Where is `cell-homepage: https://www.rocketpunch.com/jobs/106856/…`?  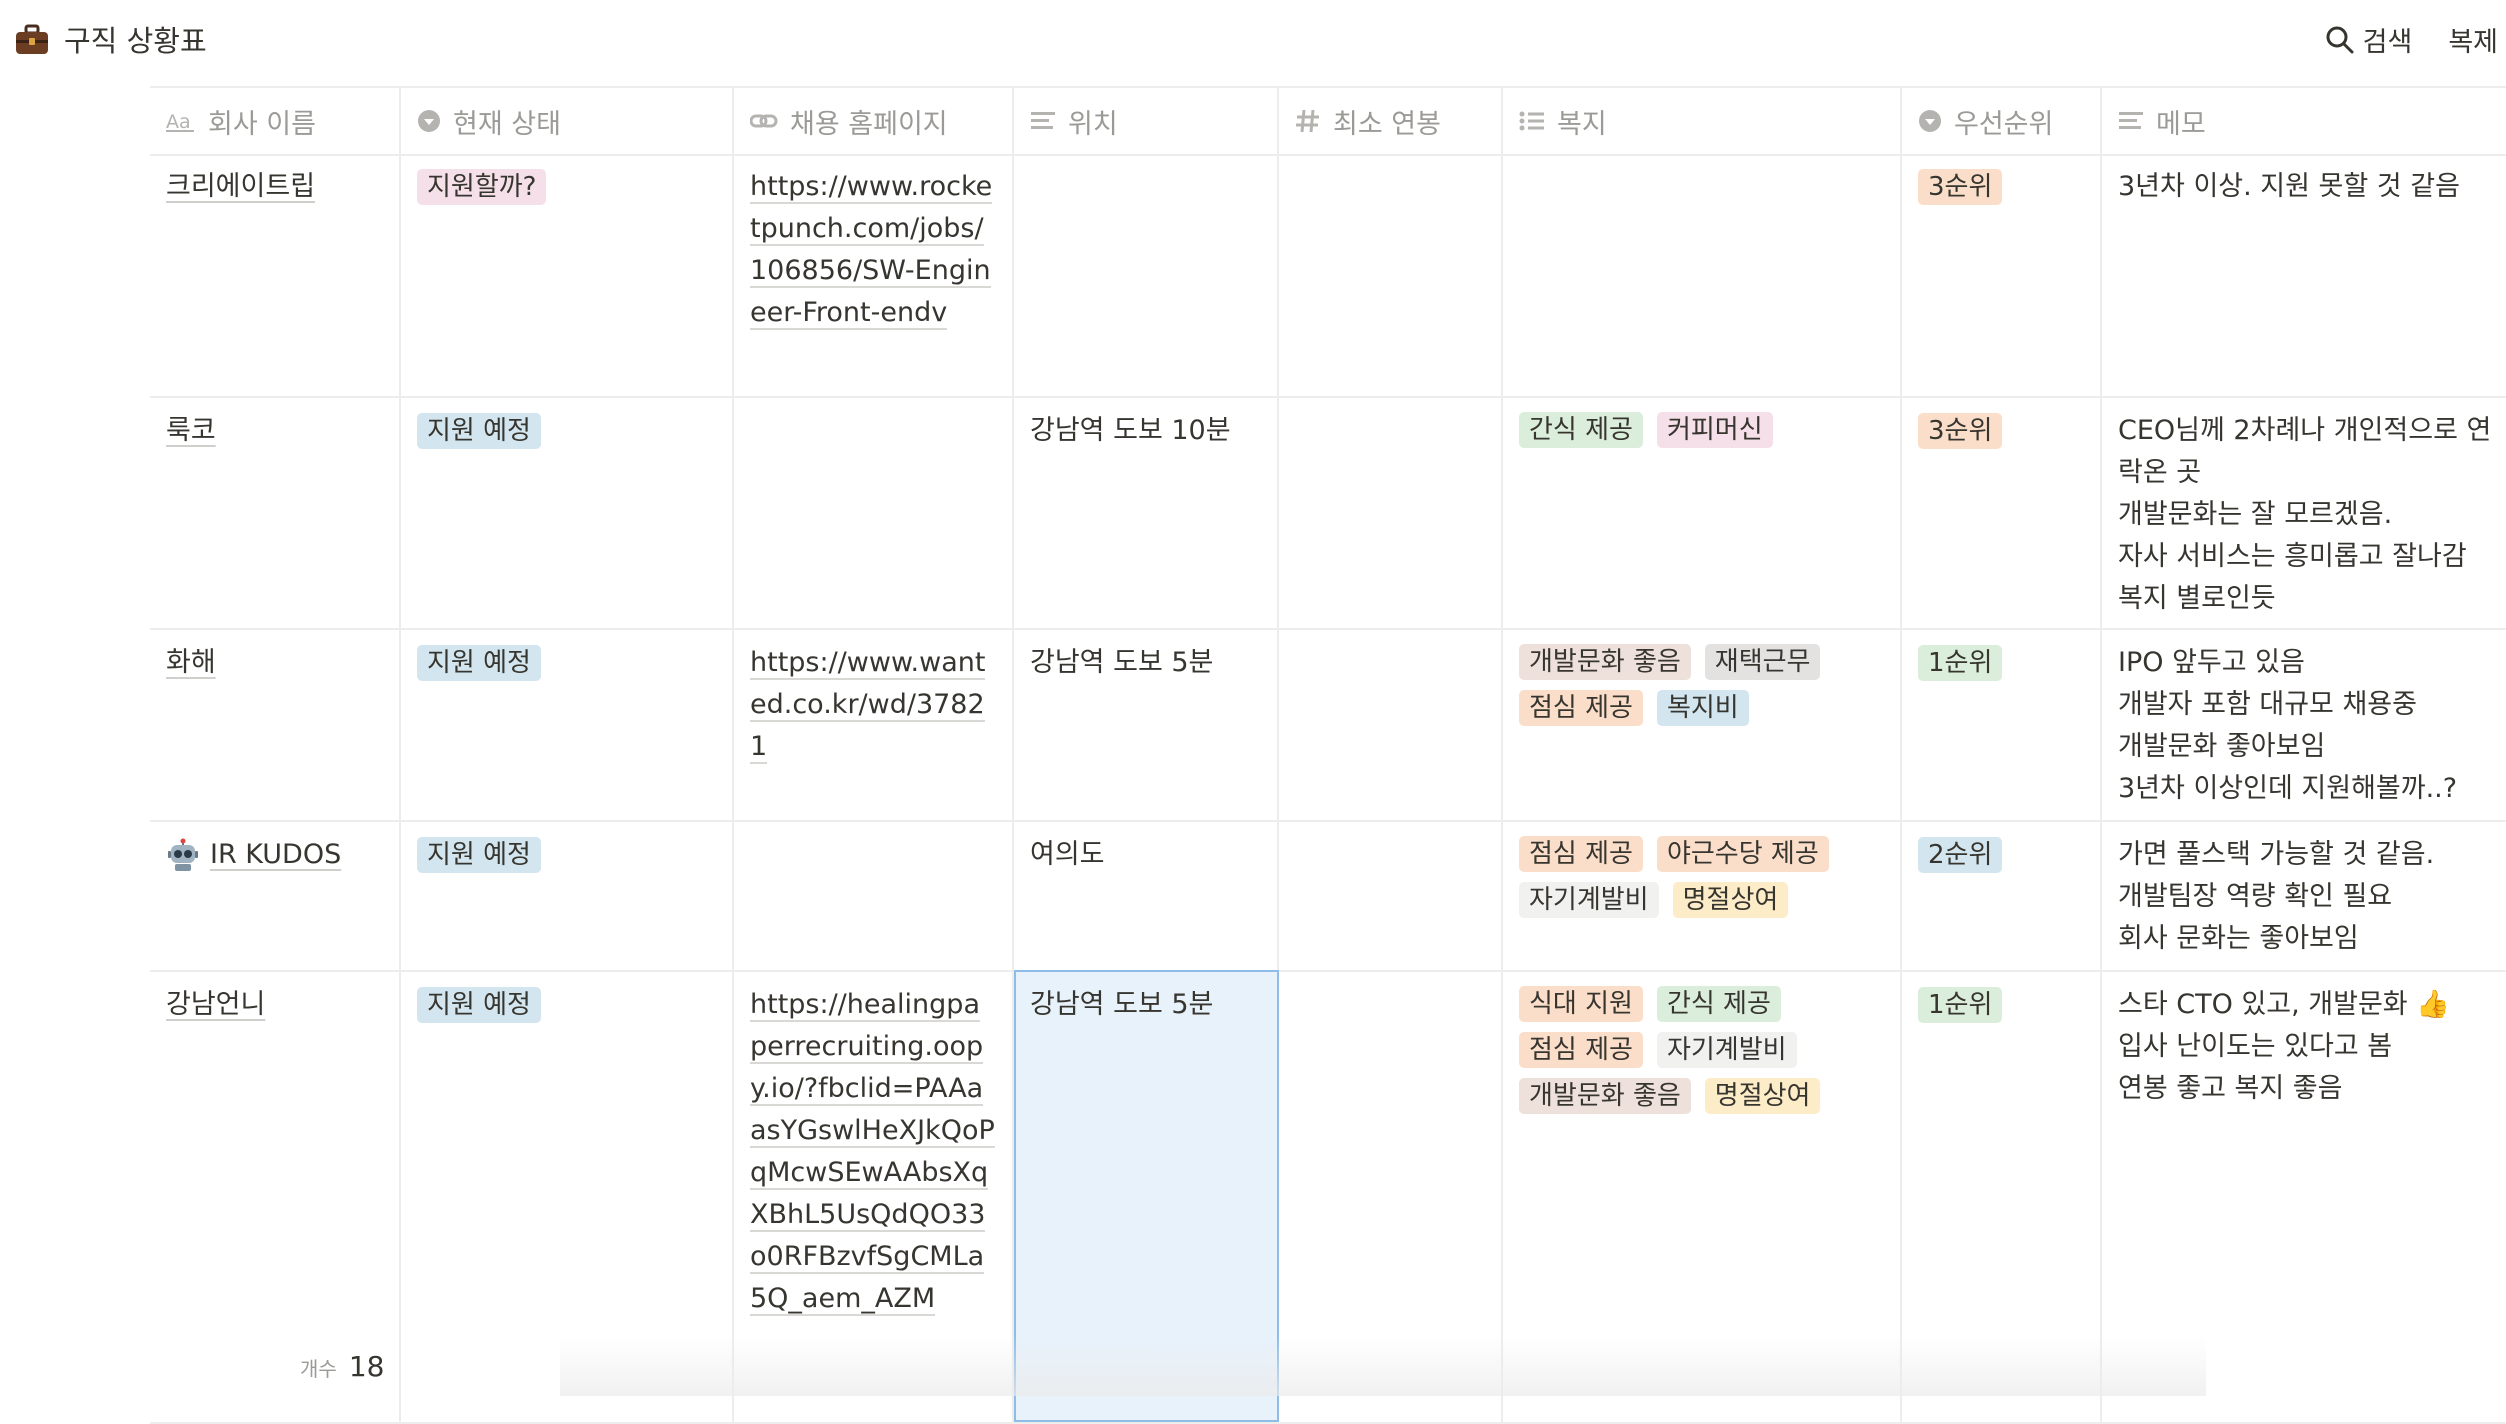 cell-homepage: https://www.rocketpunch.com/jobs/106856/… is located at coordinates (874, 274).